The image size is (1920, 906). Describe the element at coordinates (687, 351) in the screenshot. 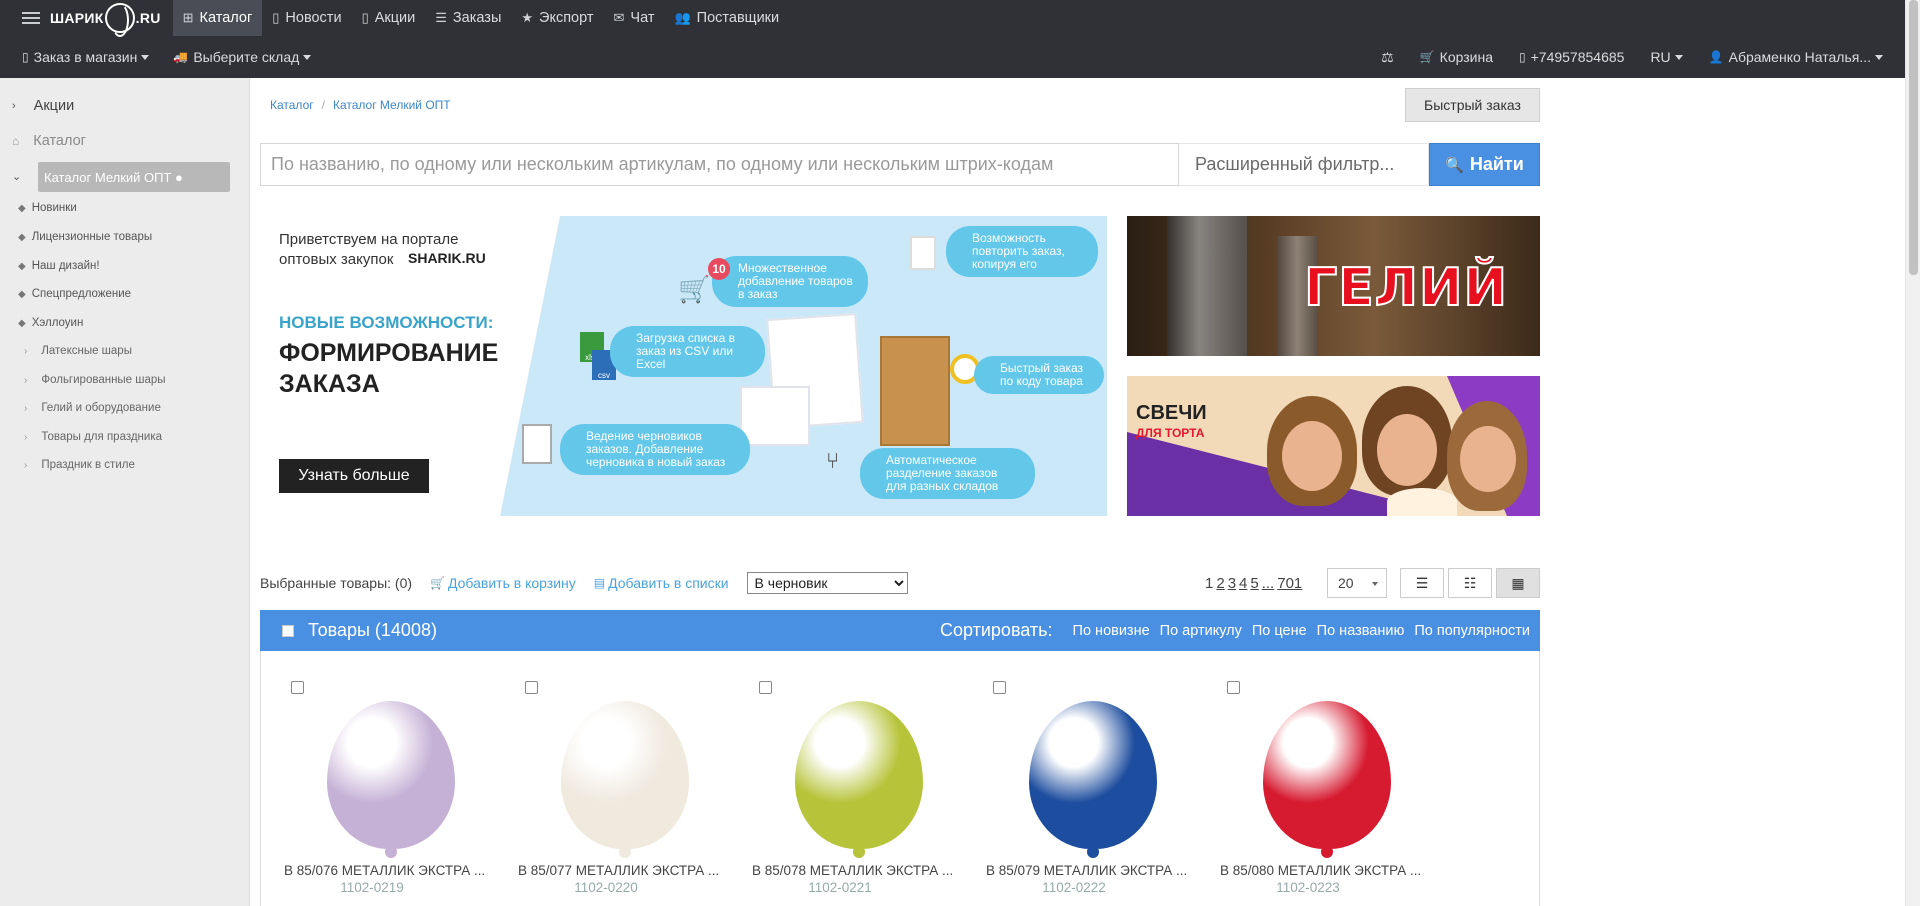

I see `feature-bubble-csv-upload: Загрузка списка в заказ из CSV или Excel` at that location.